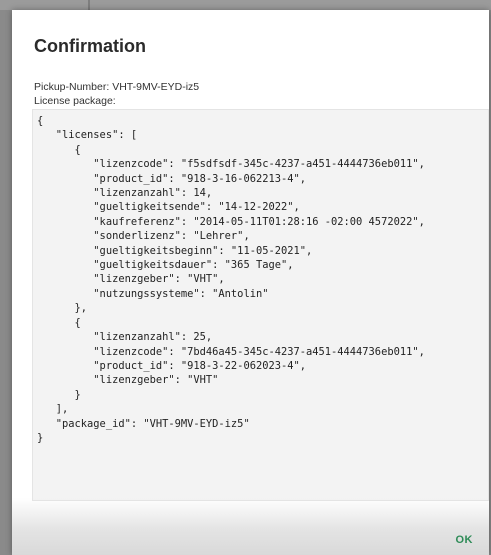 The width and height of the screenshot is (491, 555). What do you see at coordinates (465, 540) in the screenshot?
I see `ok-button: OK` at bounding box center [465, 540].